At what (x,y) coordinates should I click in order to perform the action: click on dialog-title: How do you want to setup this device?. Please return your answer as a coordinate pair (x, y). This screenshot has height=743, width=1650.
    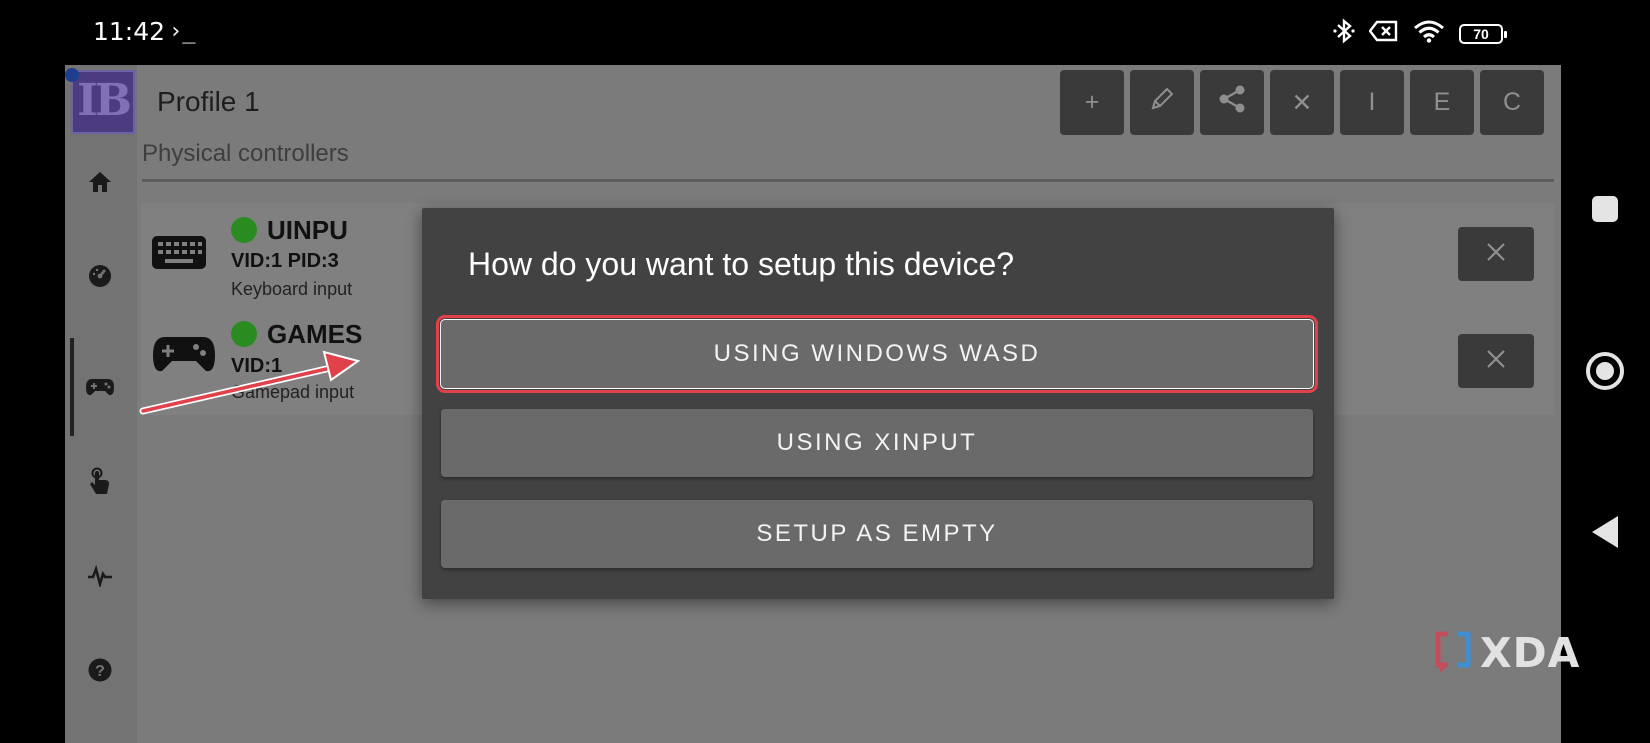
    Looking at the image, I should click on (741, 264).